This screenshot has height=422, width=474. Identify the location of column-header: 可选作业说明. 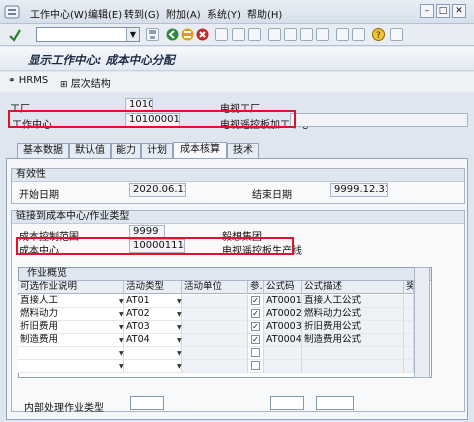
(71, 287).